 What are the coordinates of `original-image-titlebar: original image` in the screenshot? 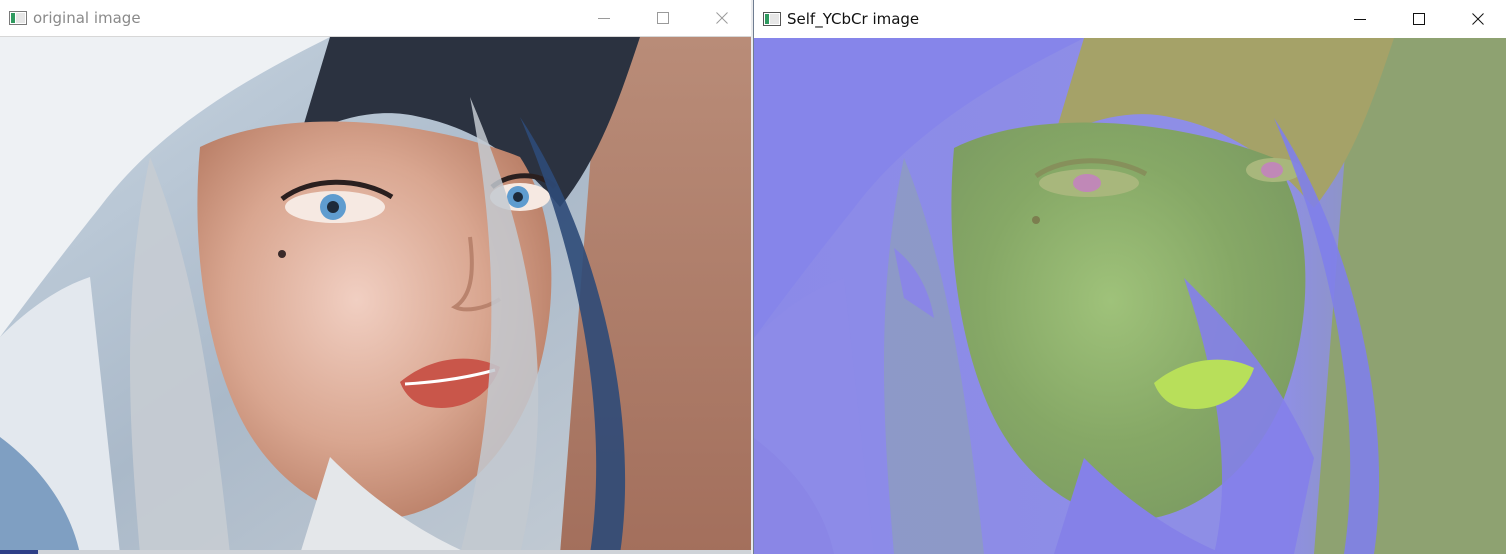 It's located at (375, 18).